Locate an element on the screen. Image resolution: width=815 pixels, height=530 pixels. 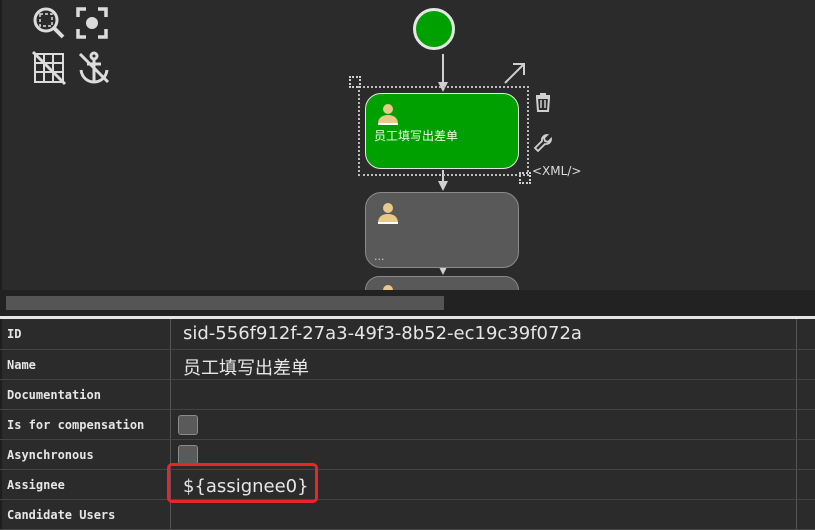
compensation-value-cell is located at coordinates (484, 424).